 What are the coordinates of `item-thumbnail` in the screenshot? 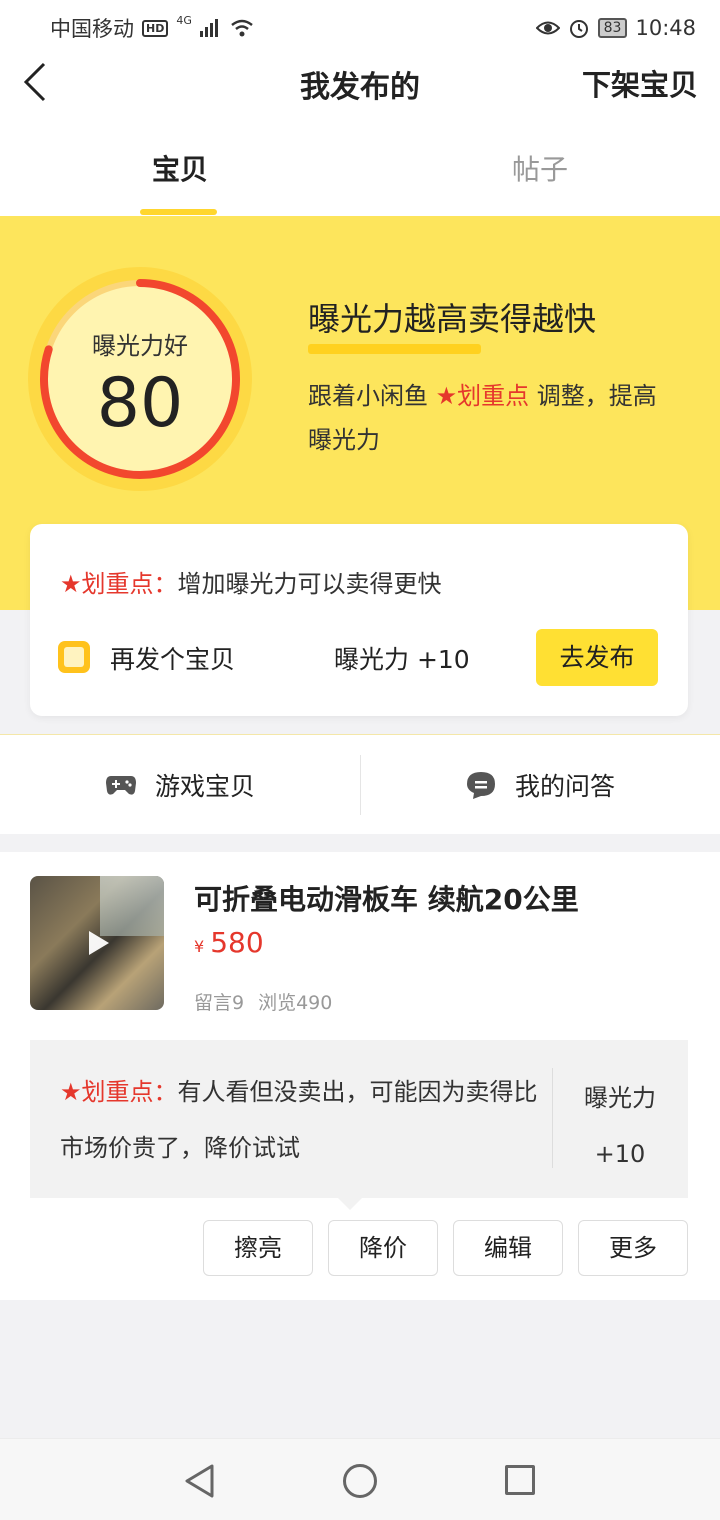 It's located at (97, 943).